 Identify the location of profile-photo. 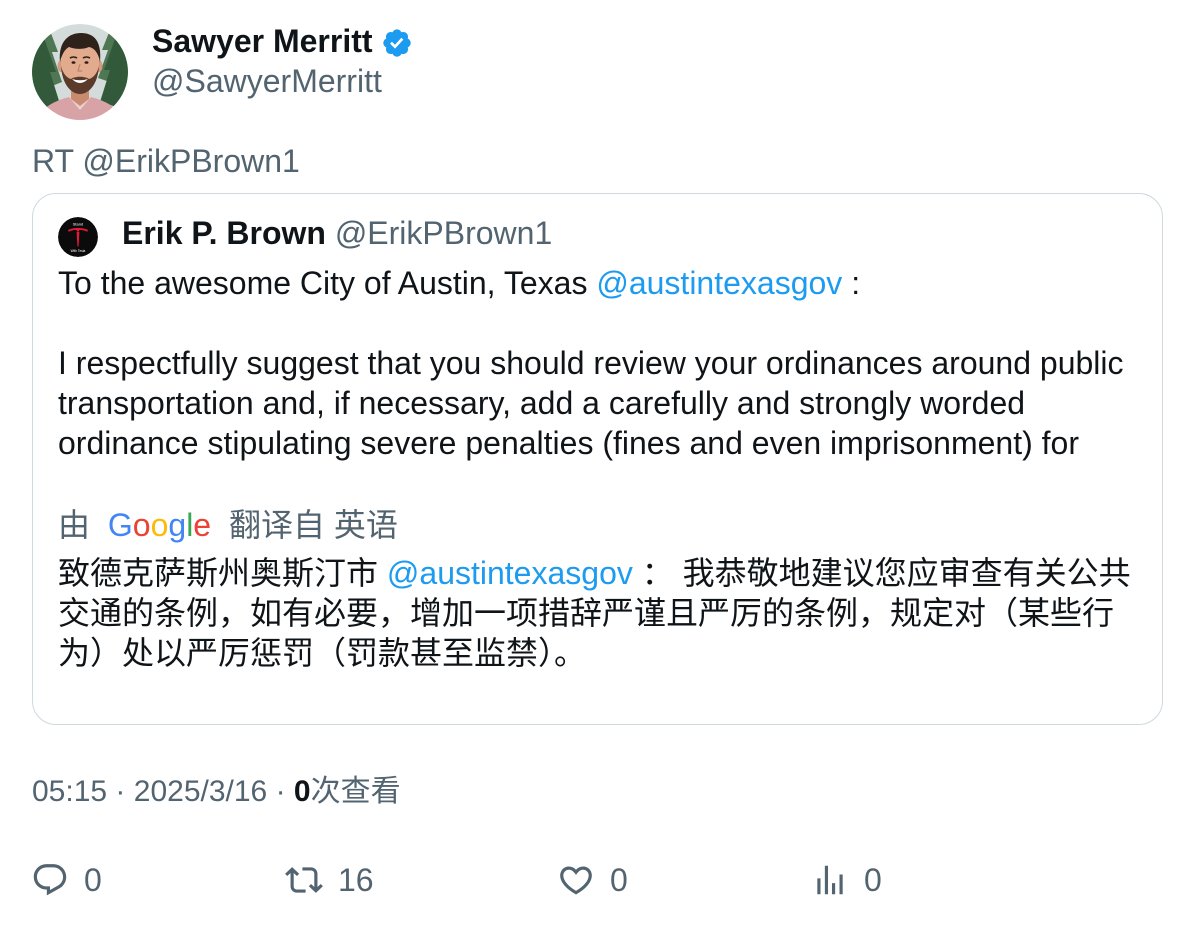
(80, 72).